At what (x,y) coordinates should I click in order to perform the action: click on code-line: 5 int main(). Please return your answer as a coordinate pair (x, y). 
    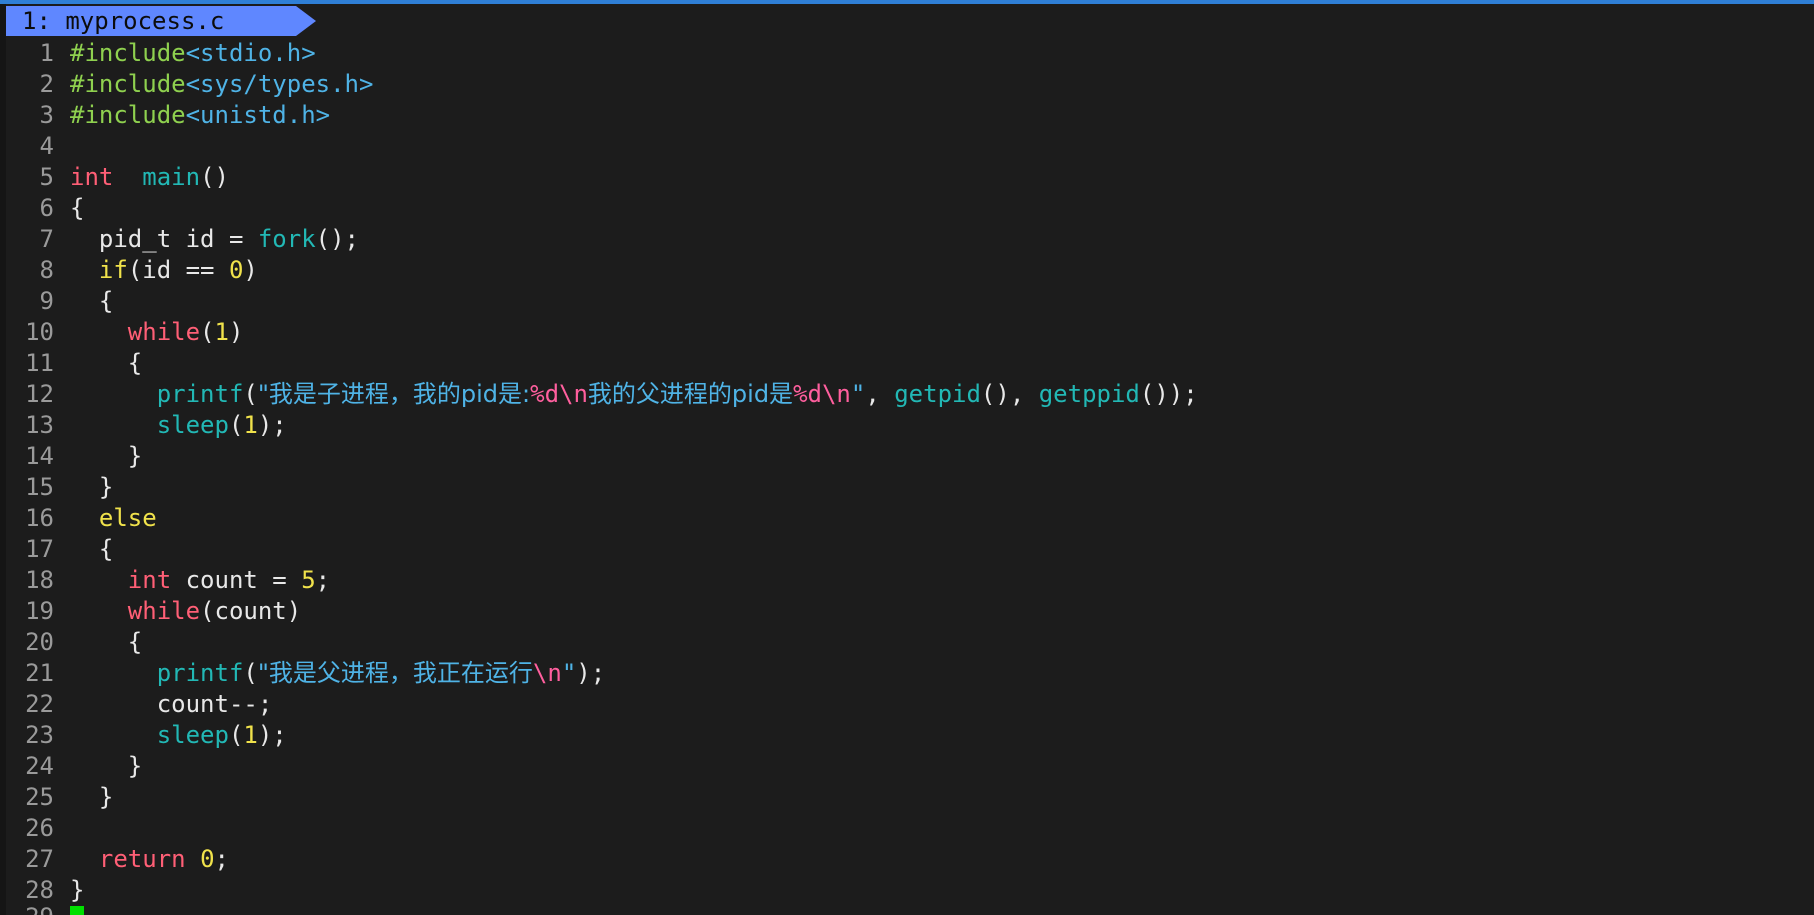
    Looking at the image, I should click on (910, 177).